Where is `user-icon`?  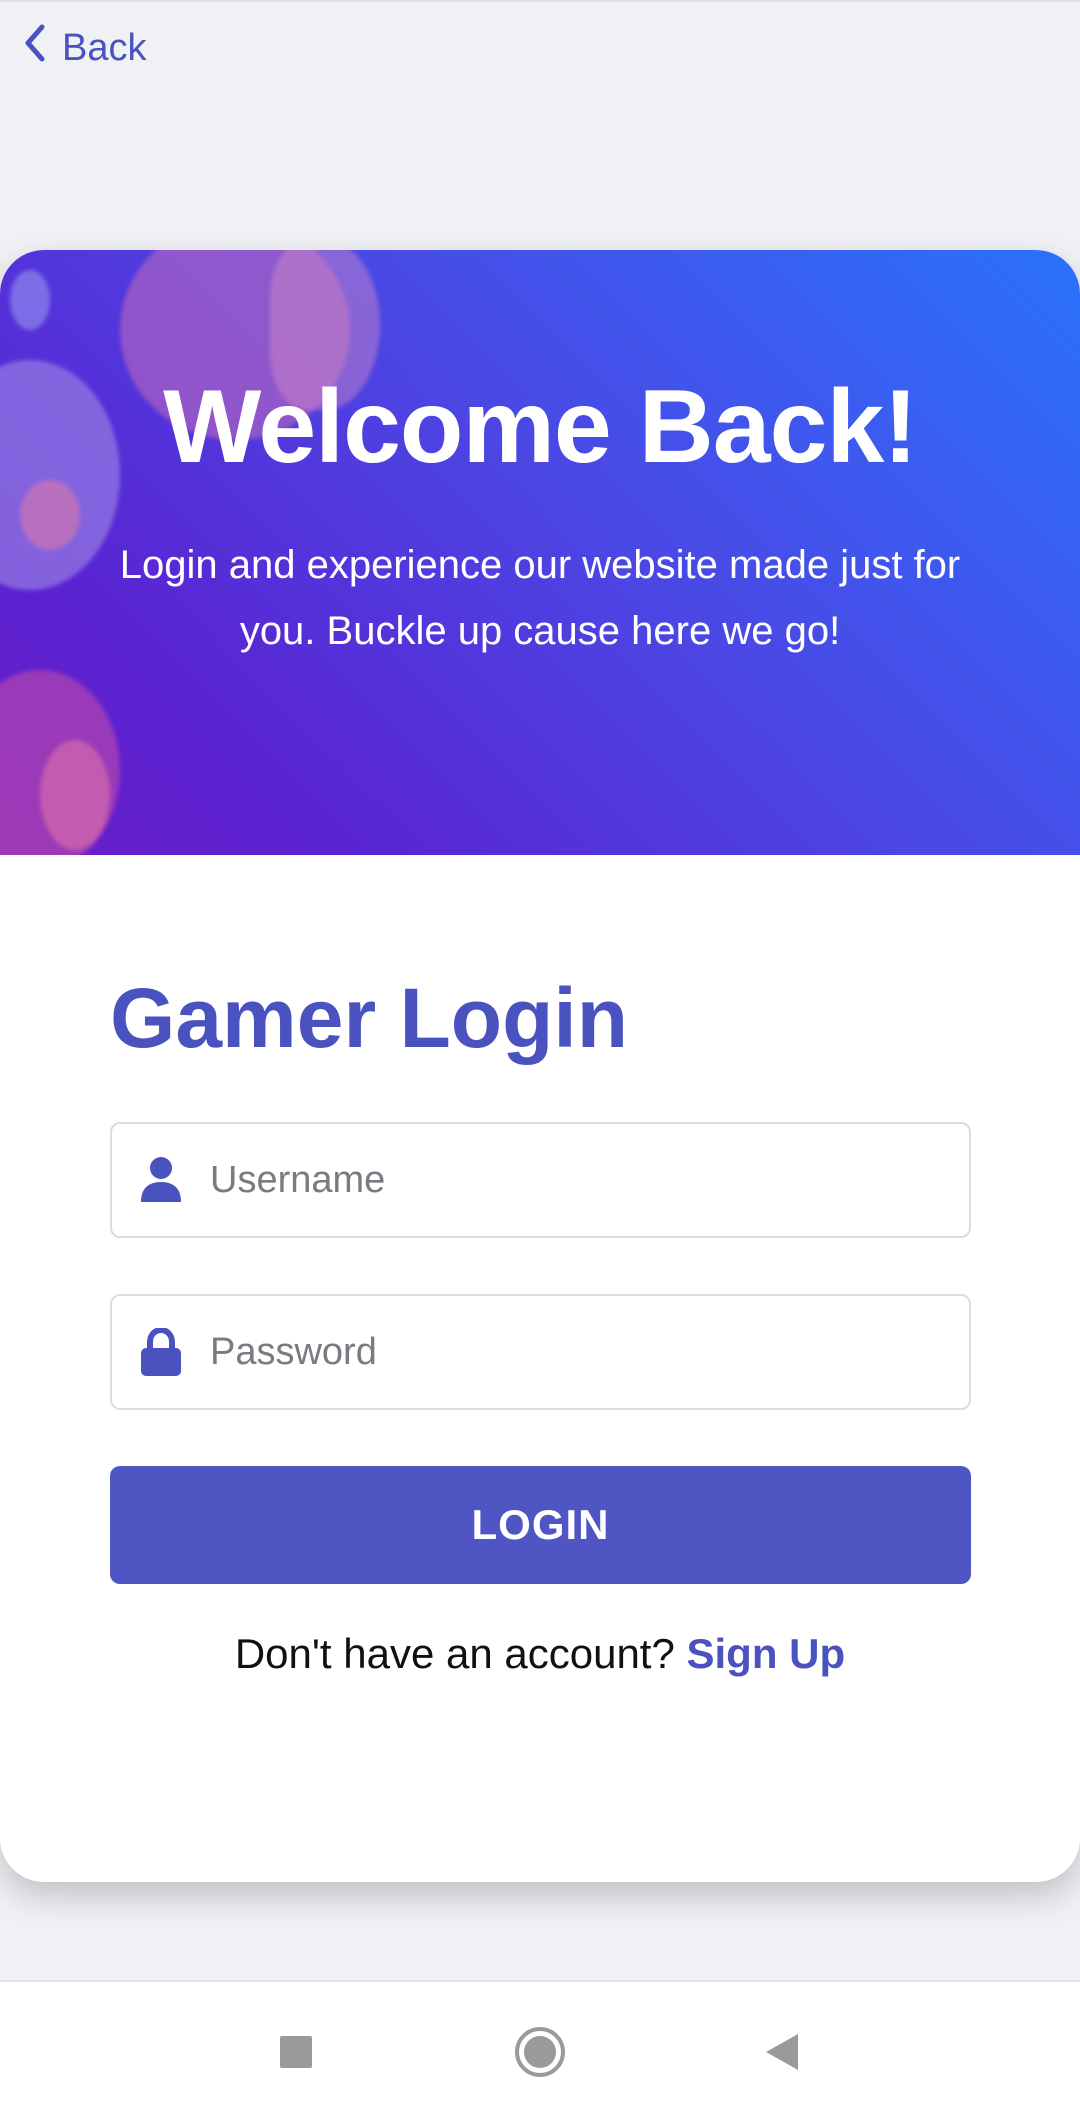 user-icon is located at coordinates (161, 1180).